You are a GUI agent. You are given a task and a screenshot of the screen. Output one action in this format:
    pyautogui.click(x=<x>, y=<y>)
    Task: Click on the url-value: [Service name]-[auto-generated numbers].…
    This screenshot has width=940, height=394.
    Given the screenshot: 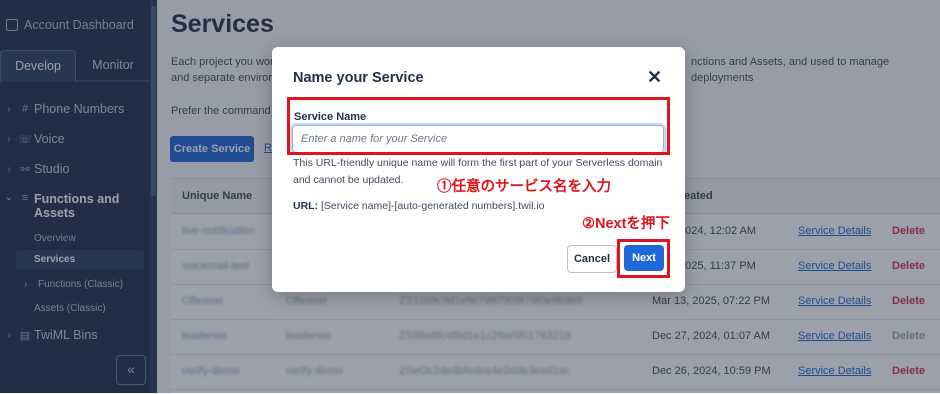 What is the action you would take?
    pyautogui.click(x=433, y=206)
    